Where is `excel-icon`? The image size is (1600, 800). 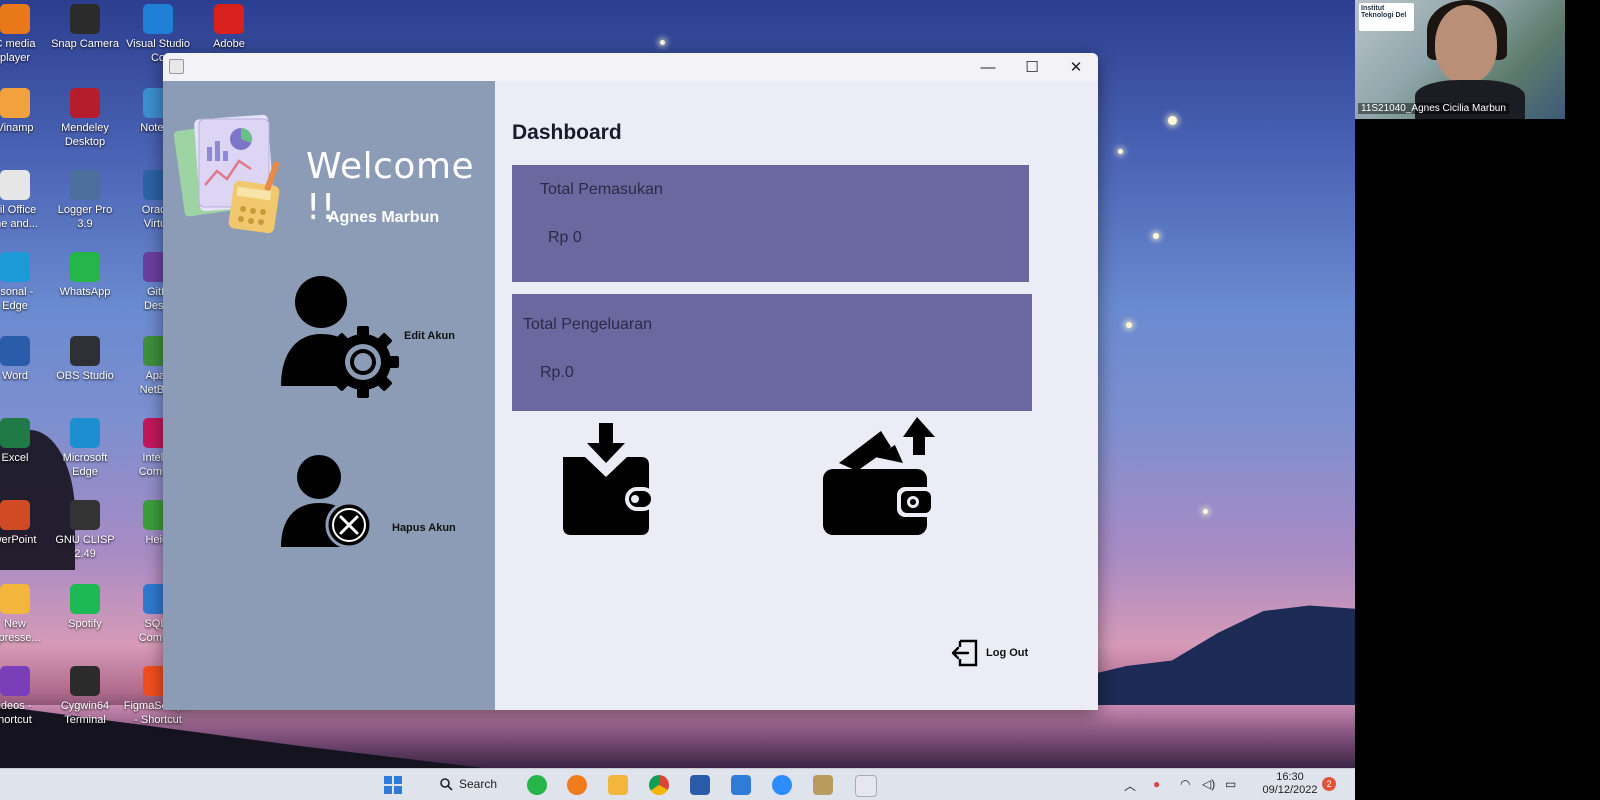 excel-icon is located at coordinates (15, 433).